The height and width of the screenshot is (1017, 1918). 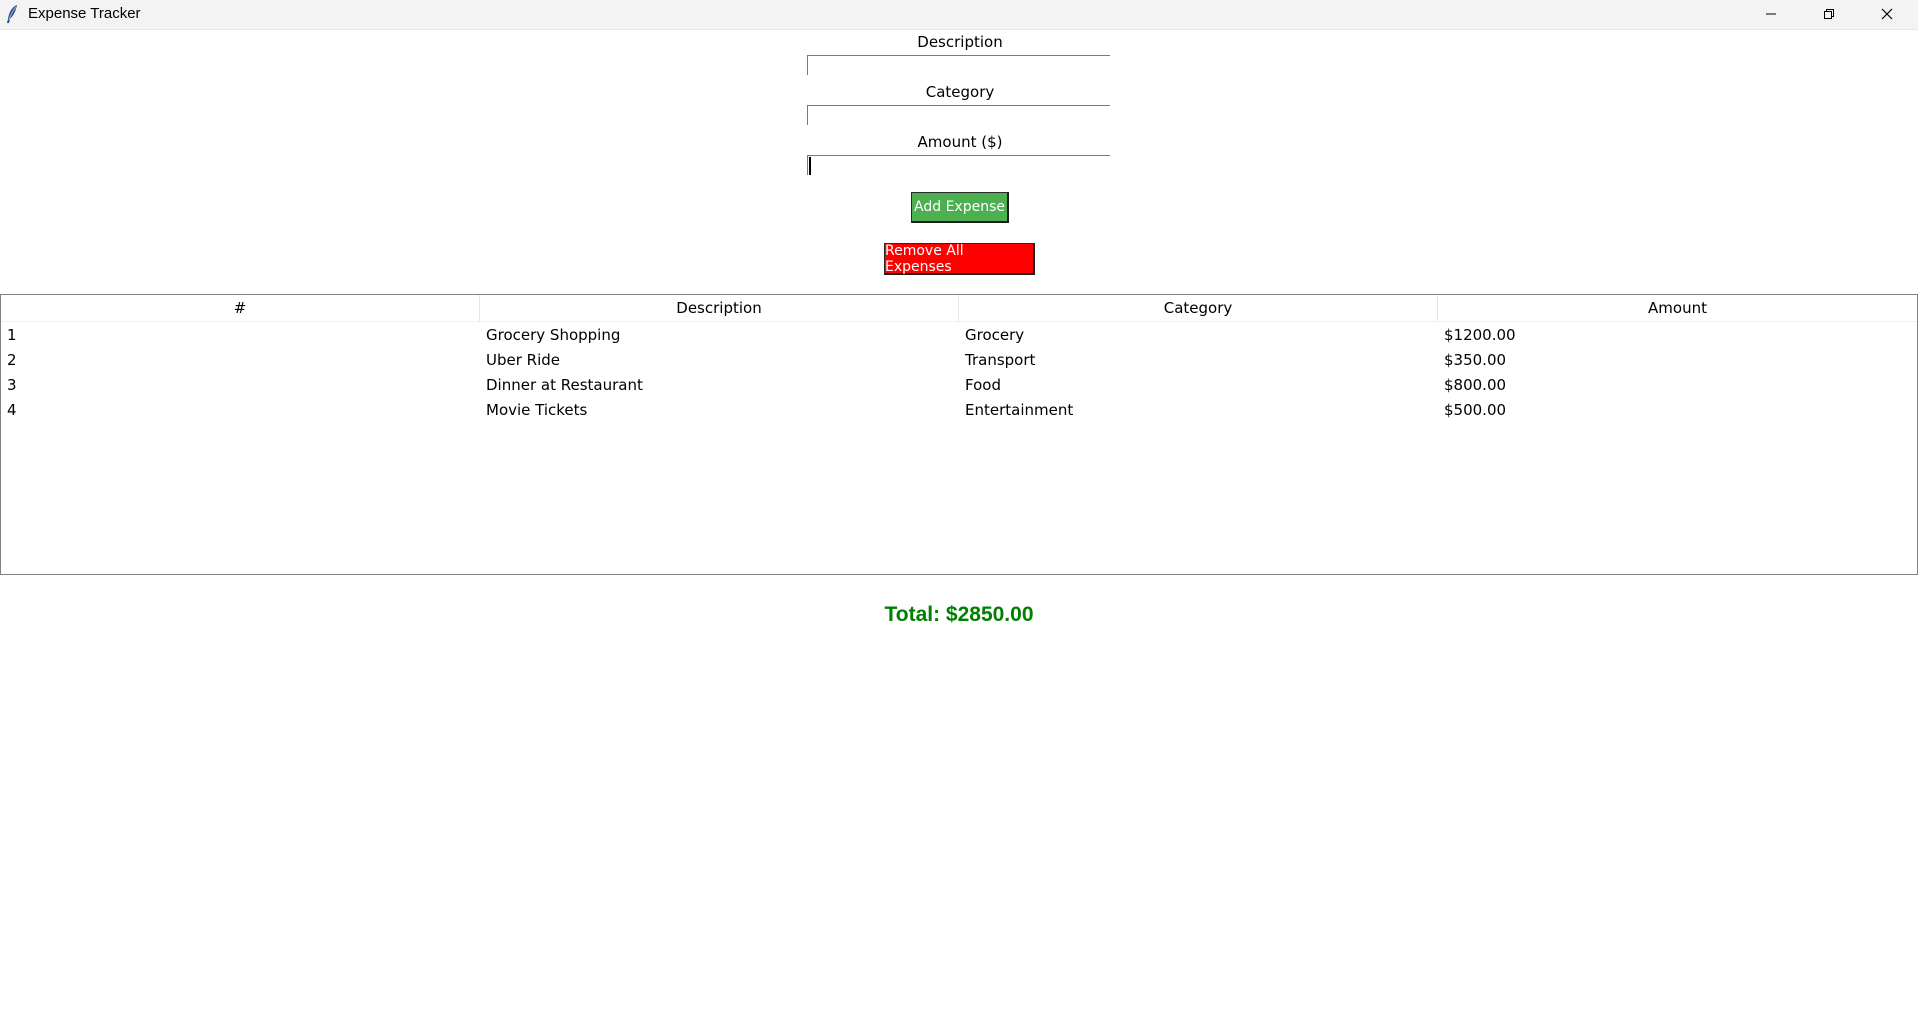 I want to click on close-icon, so click(x=1887, y=14).